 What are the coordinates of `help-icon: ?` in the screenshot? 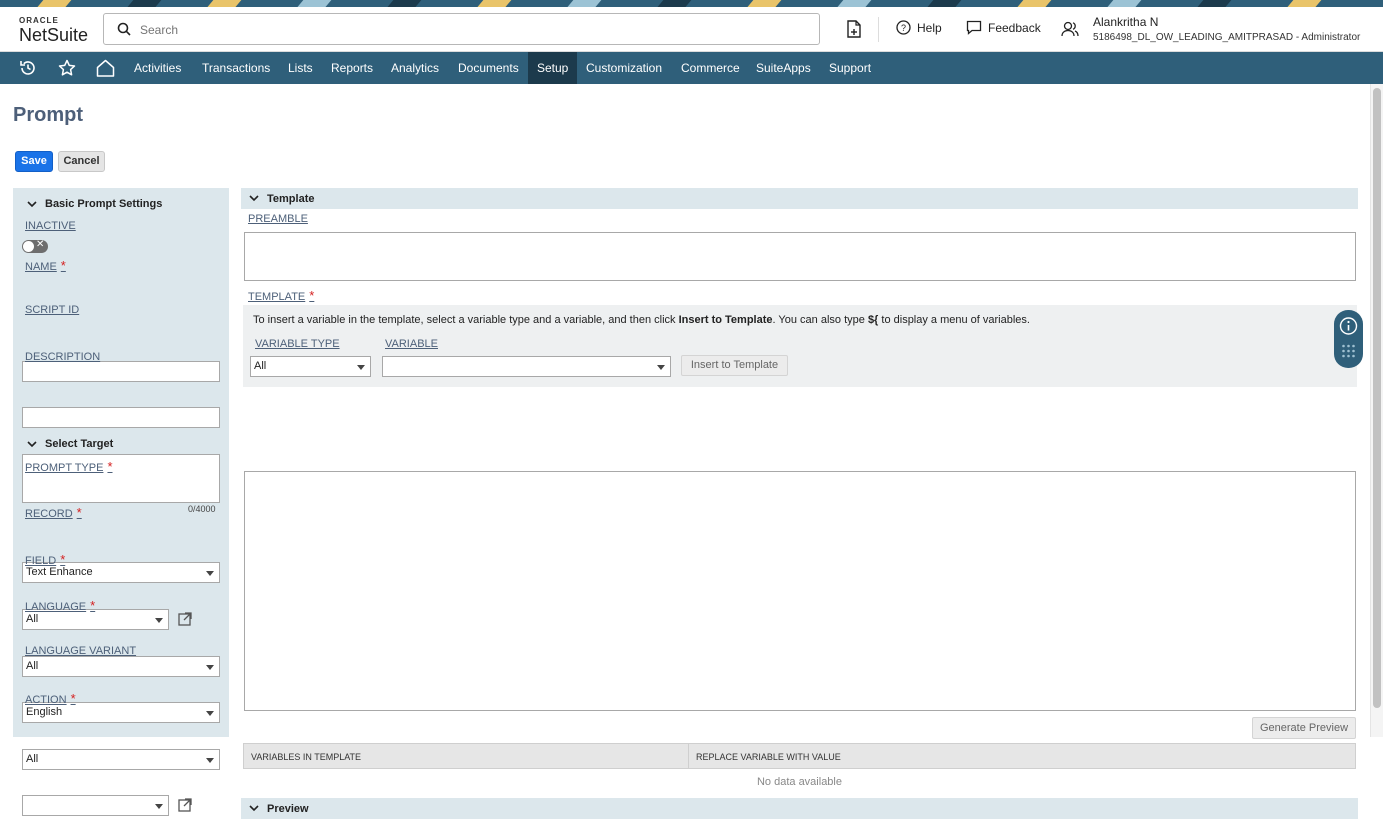 It's located at (903, 27).